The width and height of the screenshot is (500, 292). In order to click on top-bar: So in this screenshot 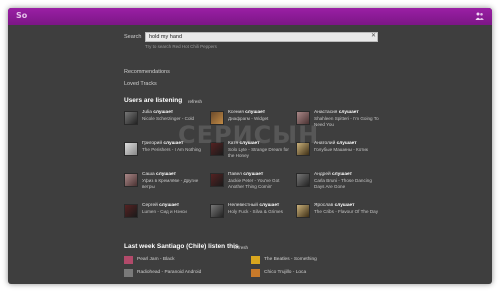, I will do `click(250, 16)`.